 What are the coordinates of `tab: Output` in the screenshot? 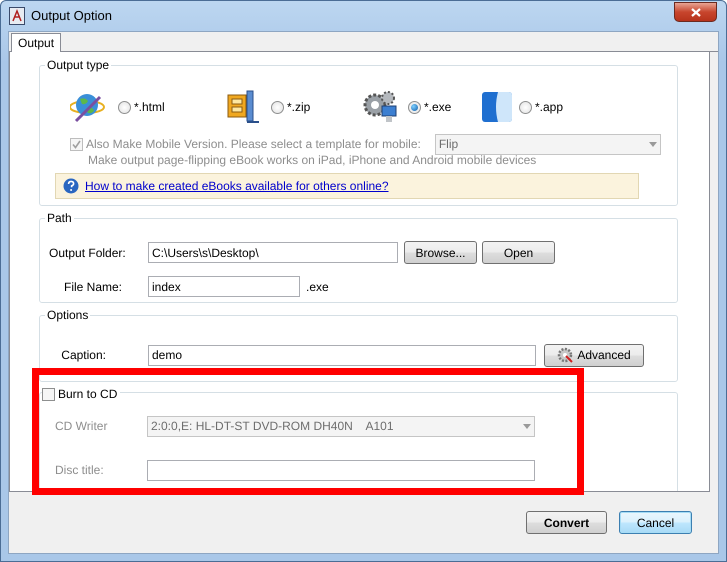 It's located at (36, 42).